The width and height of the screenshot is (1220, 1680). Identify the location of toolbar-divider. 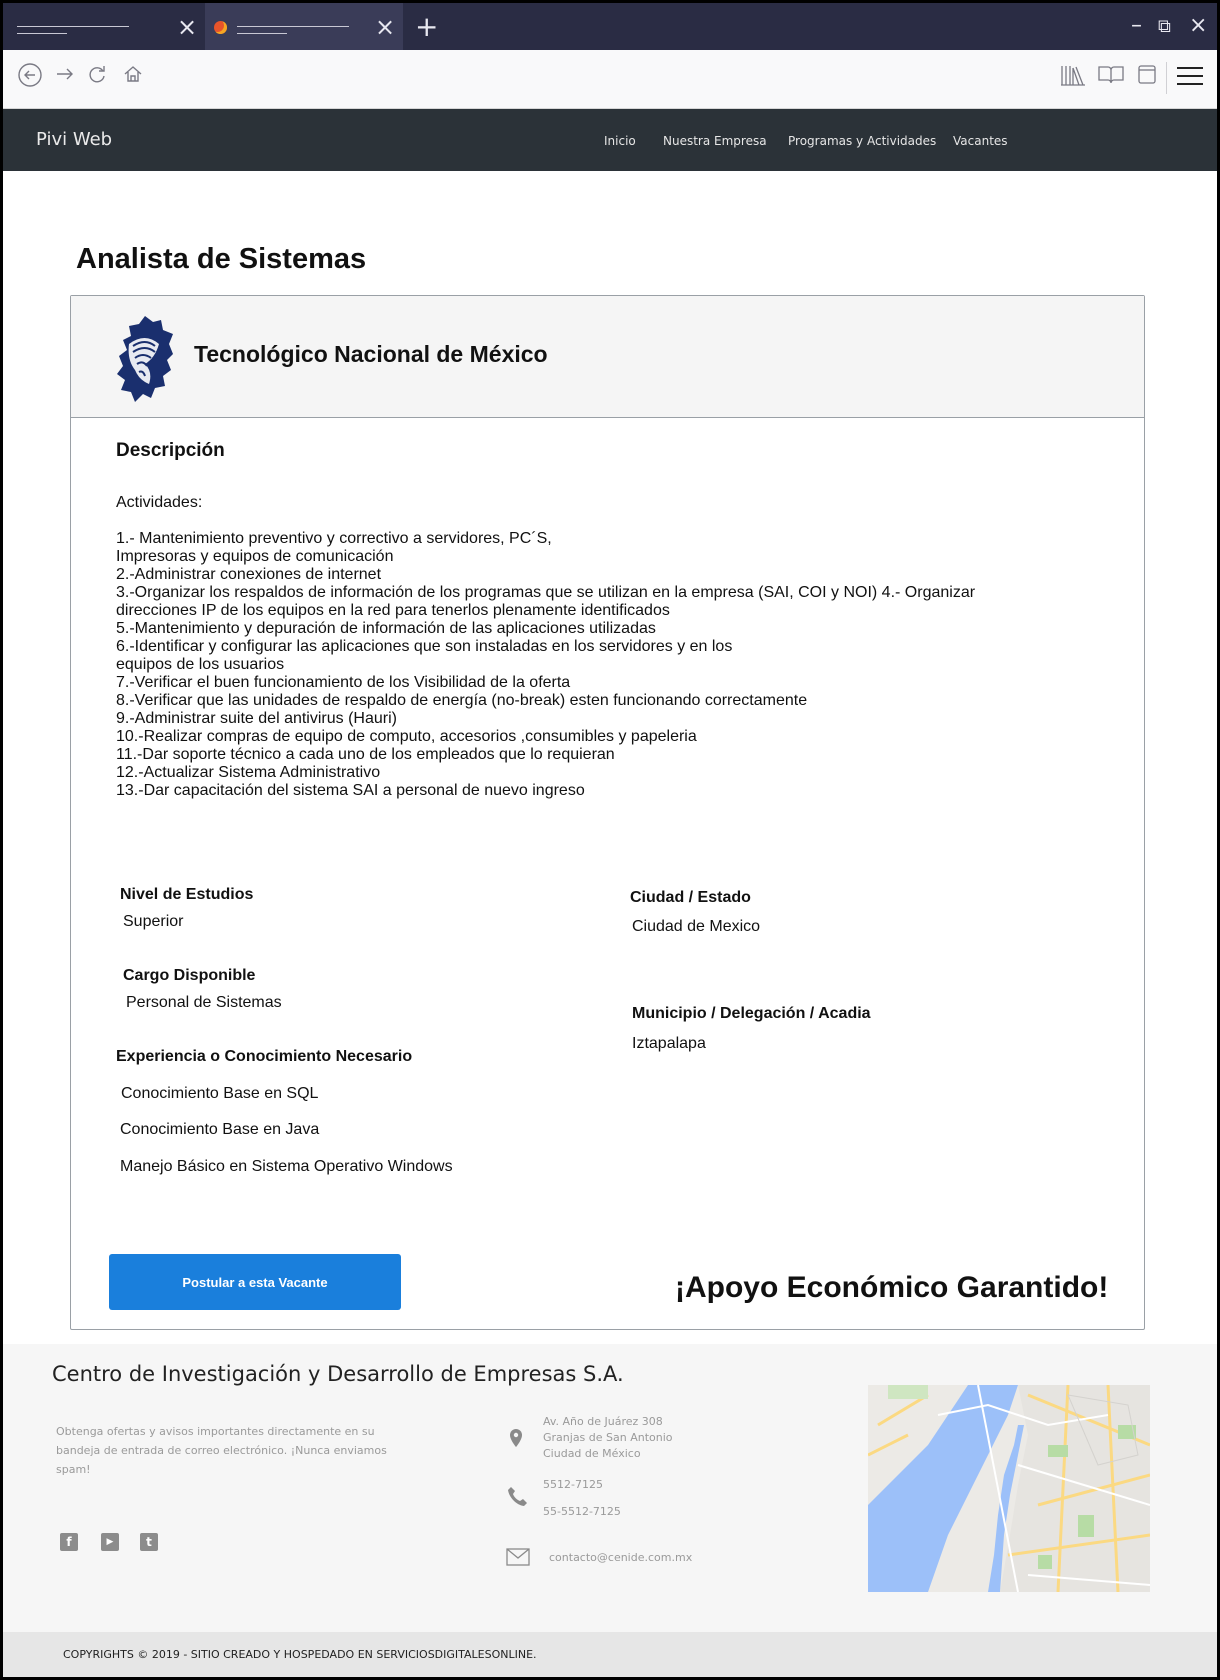
(1166, 78).